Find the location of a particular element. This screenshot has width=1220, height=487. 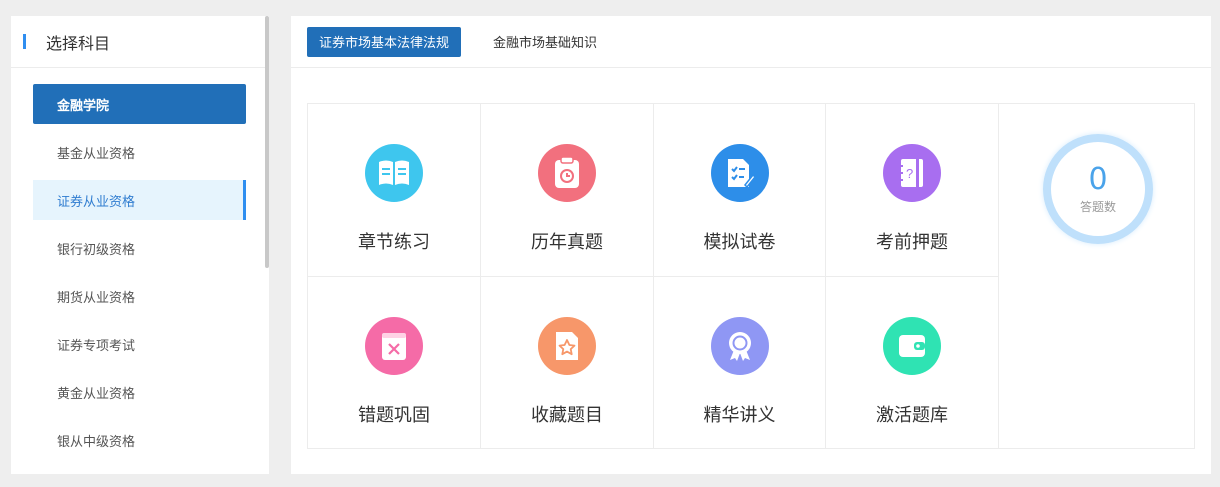

feature-favorites: 收藏题目 is located at coordinates (567, 363).